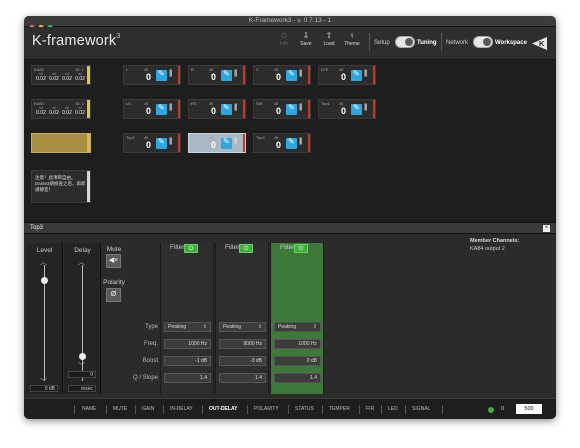 The height and width of the screenshot is (448, 580). What do you see at coordinates (491, 410) in the screenshot?
I see `status-led-icon` at bounding box center [491, 410].